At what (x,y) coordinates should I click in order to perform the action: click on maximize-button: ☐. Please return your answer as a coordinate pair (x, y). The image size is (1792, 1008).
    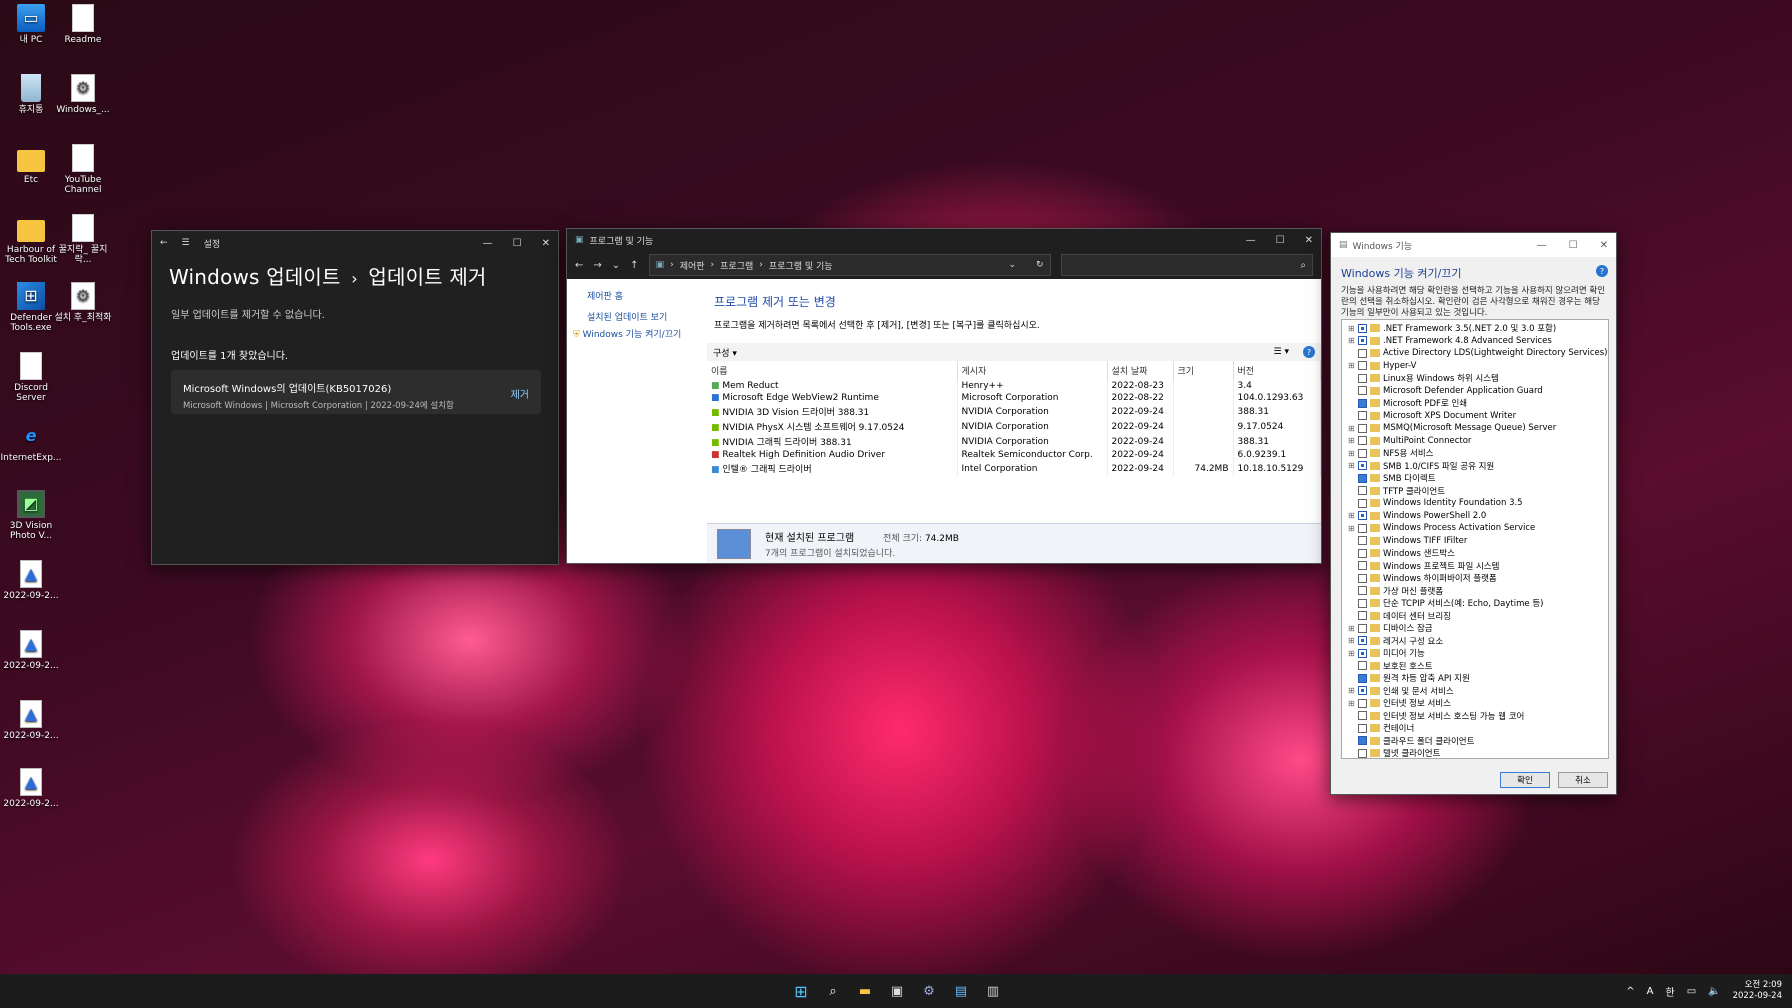
    Looking at the image, I should click on (517, 243).